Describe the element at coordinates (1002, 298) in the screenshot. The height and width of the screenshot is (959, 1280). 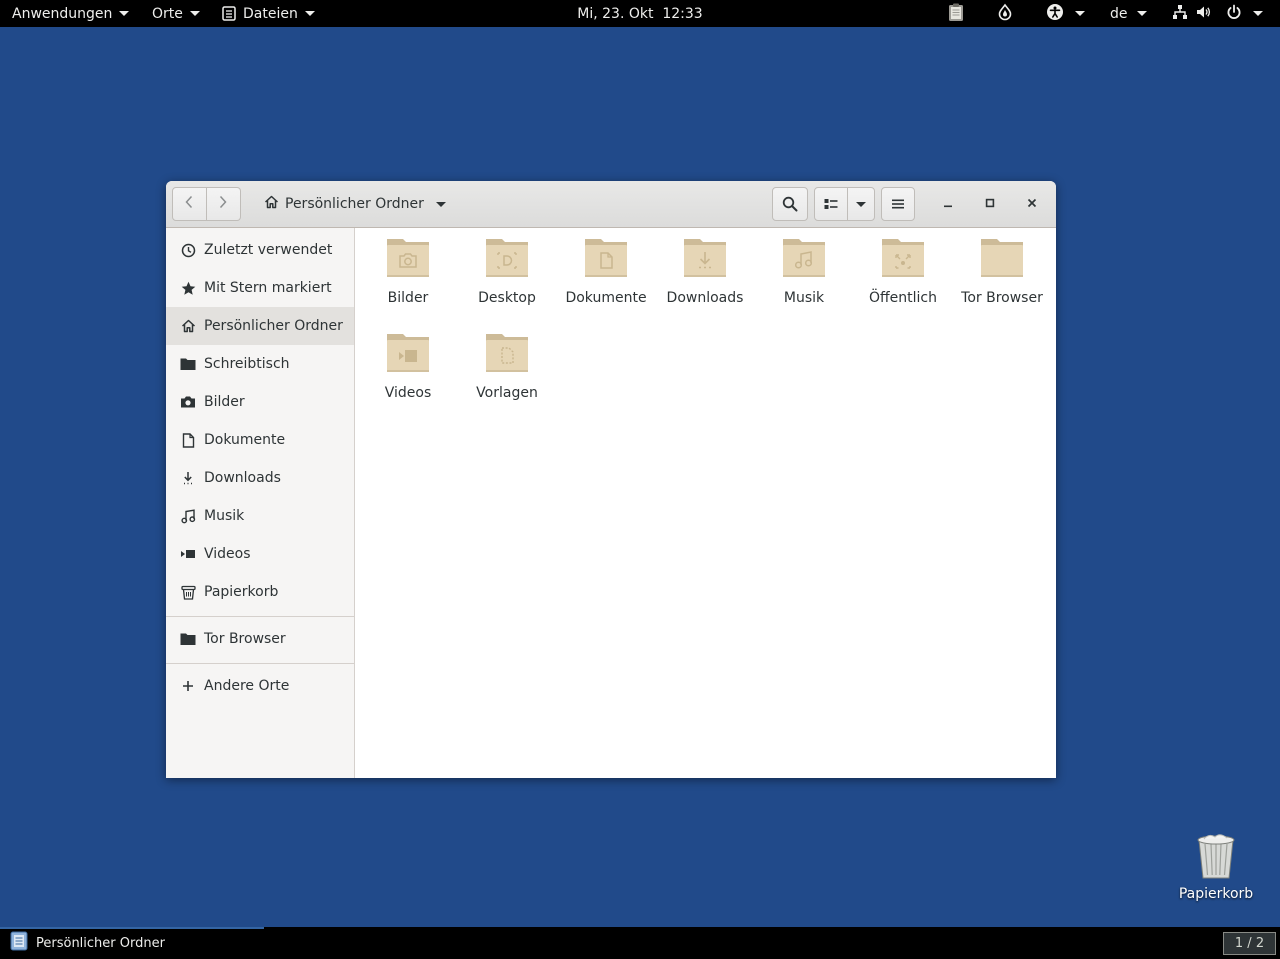
I see `file-name: Tor Browser` at that location.